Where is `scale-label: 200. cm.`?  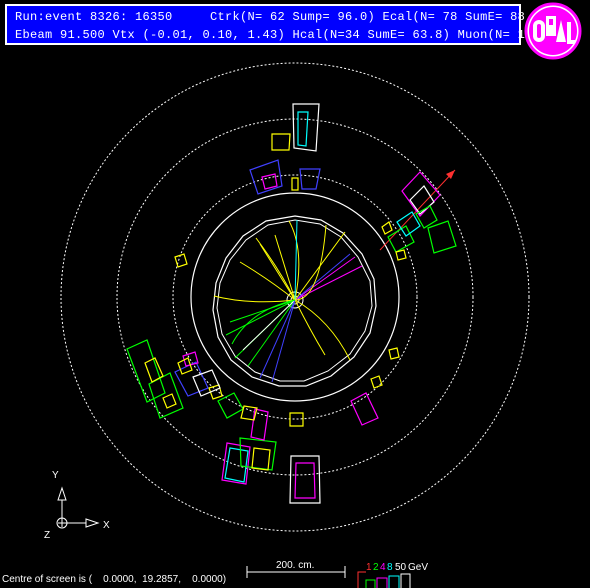
scale-label: 200. cm. is located at coordinates (295, 565).